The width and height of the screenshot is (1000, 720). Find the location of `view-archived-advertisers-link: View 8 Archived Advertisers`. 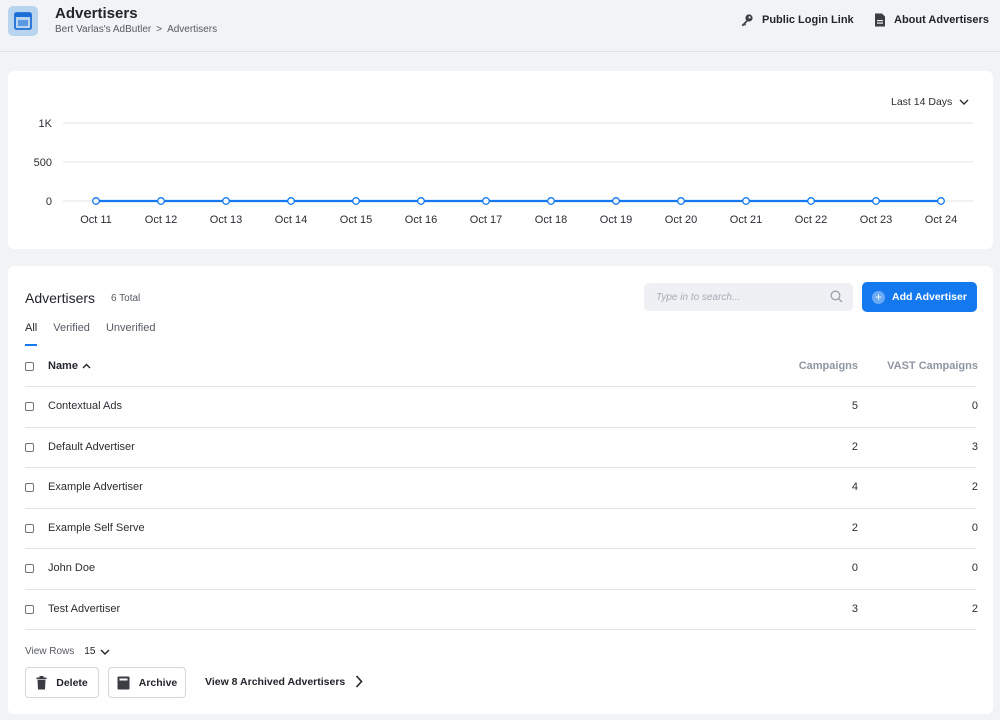

view-archived-advertisers-link: View 8 Archived Advertisers is located at coordinates (284, 681).